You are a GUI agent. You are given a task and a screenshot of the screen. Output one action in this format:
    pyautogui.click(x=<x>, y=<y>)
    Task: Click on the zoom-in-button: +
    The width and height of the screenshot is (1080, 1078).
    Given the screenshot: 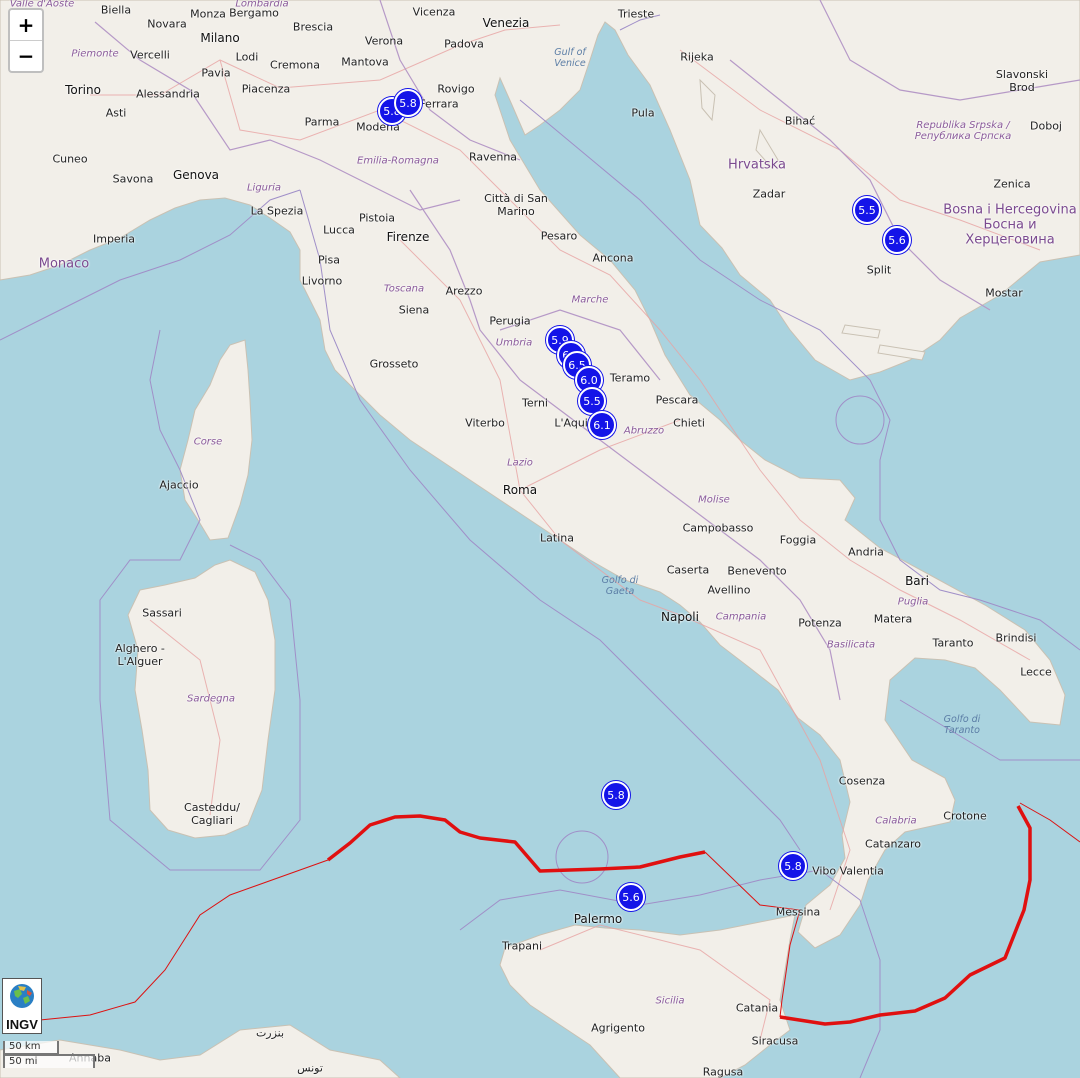 What is the action you would take?
    pyautogui.click(x=26, y=25)
    